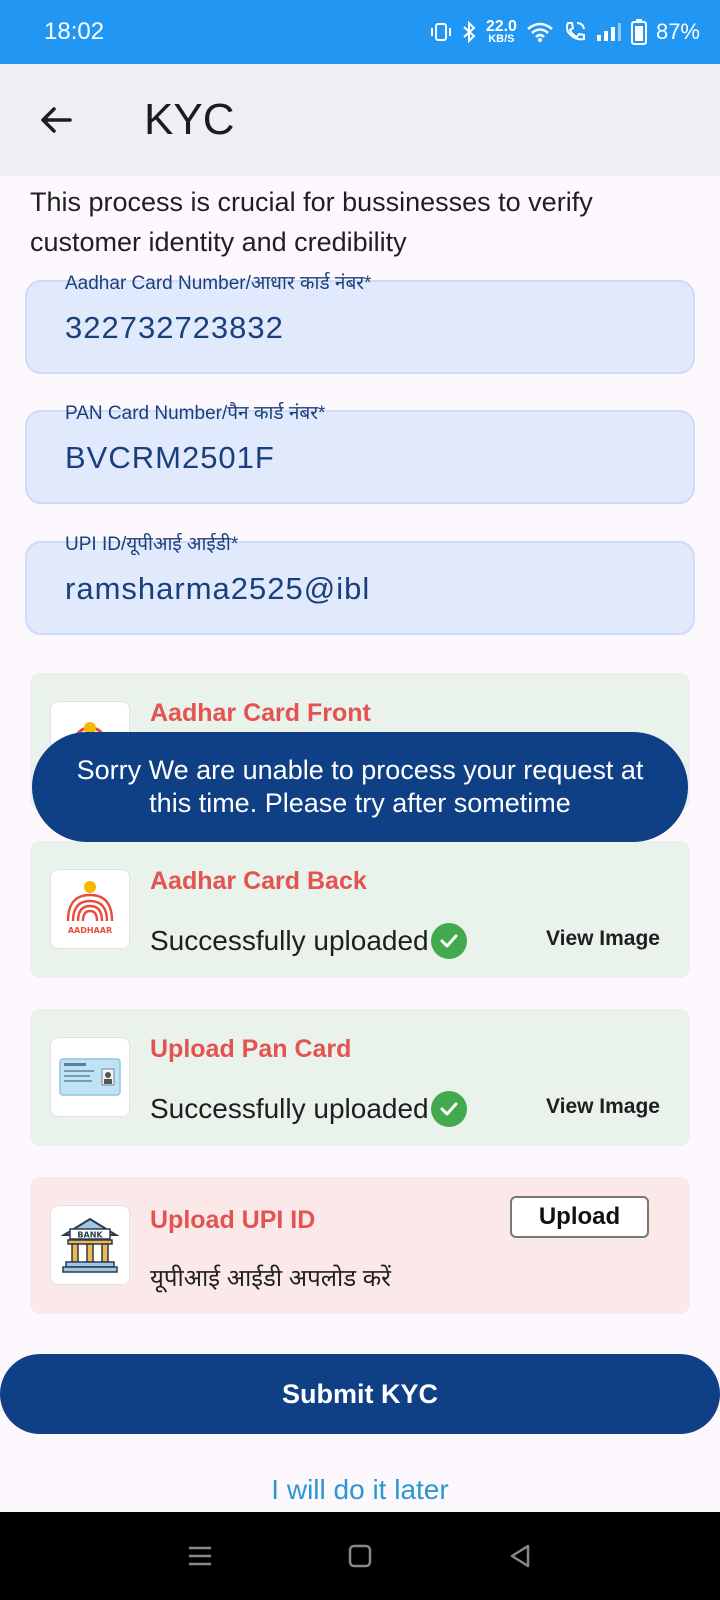 This screenshot has width=720, height=1600. What do you see at coordinates (579, 1217) in the screenshot?
I see `upload-button: Upload` at bounding box center [579, 1217].